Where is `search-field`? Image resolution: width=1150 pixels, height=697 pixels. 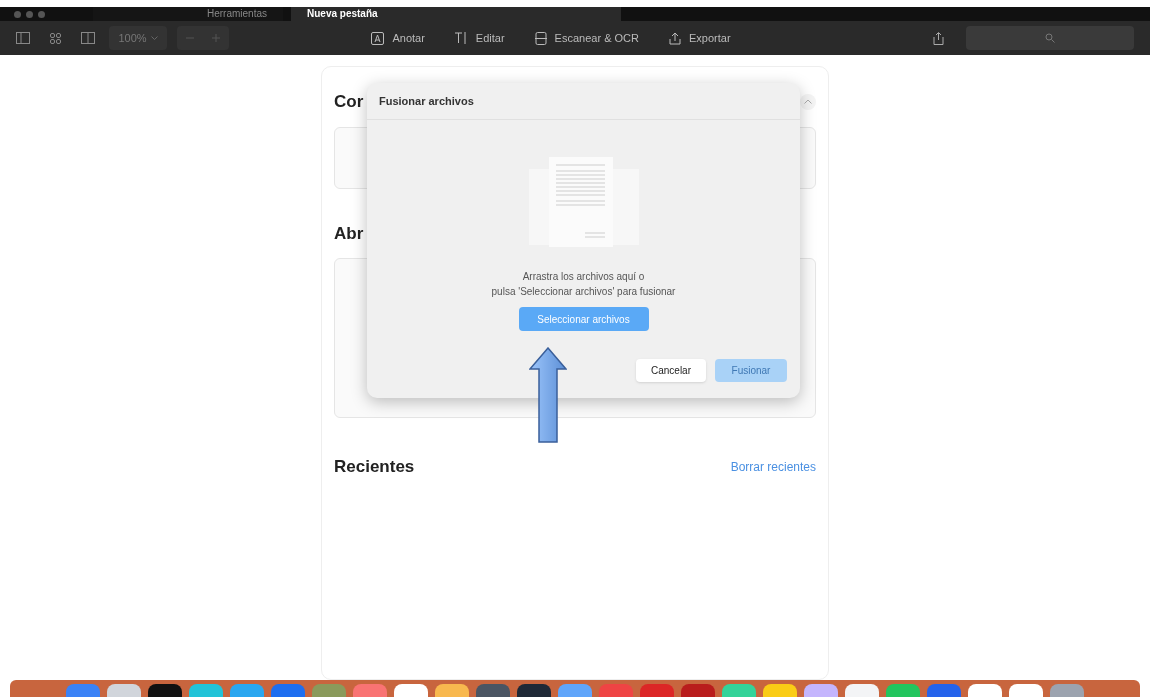 search-field is located at coordinates (1050, 38).